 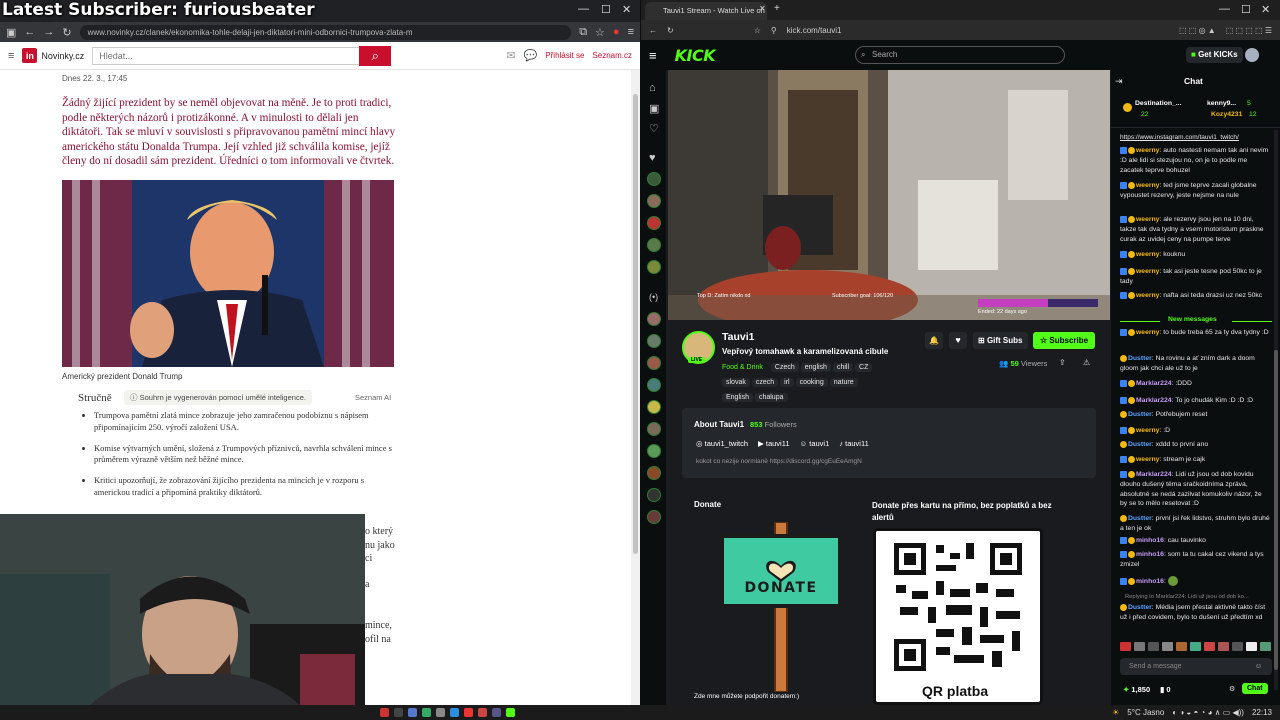 I want to click on forward-icon: →, so click(x=48, y=32).